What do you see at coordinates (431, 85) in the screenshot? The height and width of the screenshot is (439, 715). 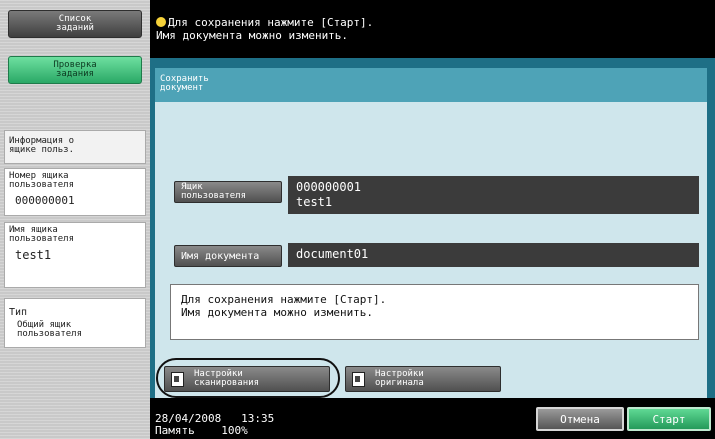 I see `panel-title: Сохранить документ` at bounding box center [431, 85].